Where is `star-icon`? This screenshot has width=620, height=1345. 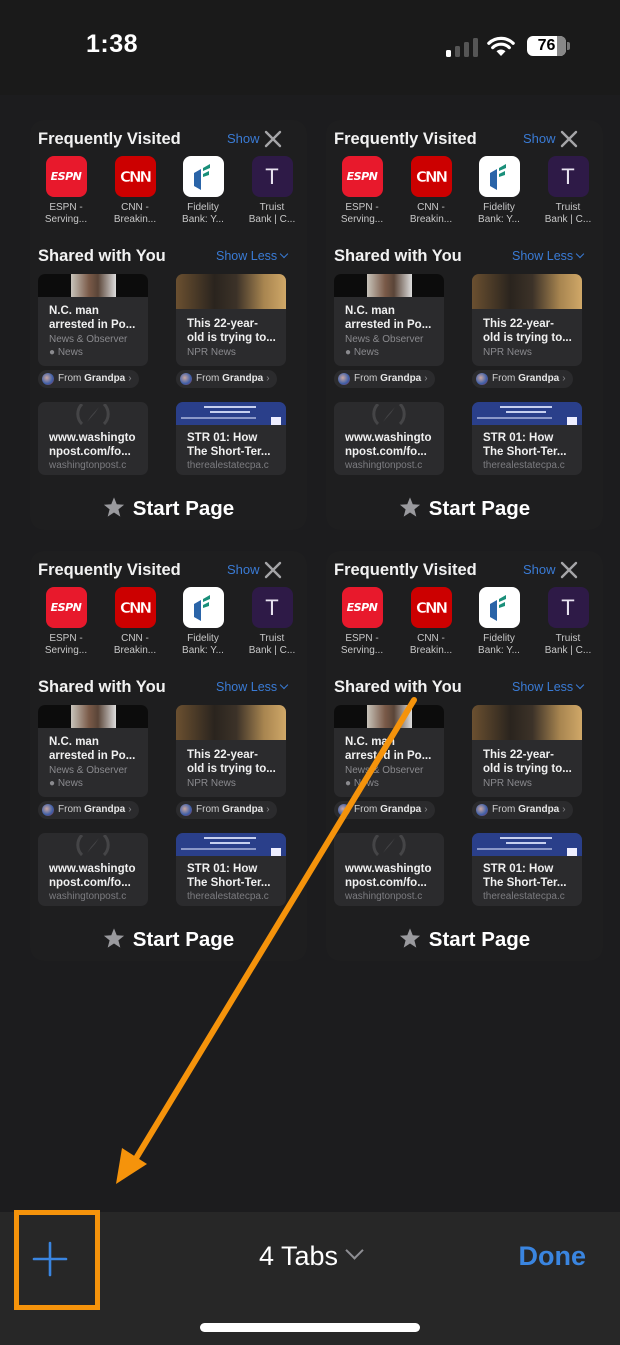 star-icon is located at coordinates (113, 507).